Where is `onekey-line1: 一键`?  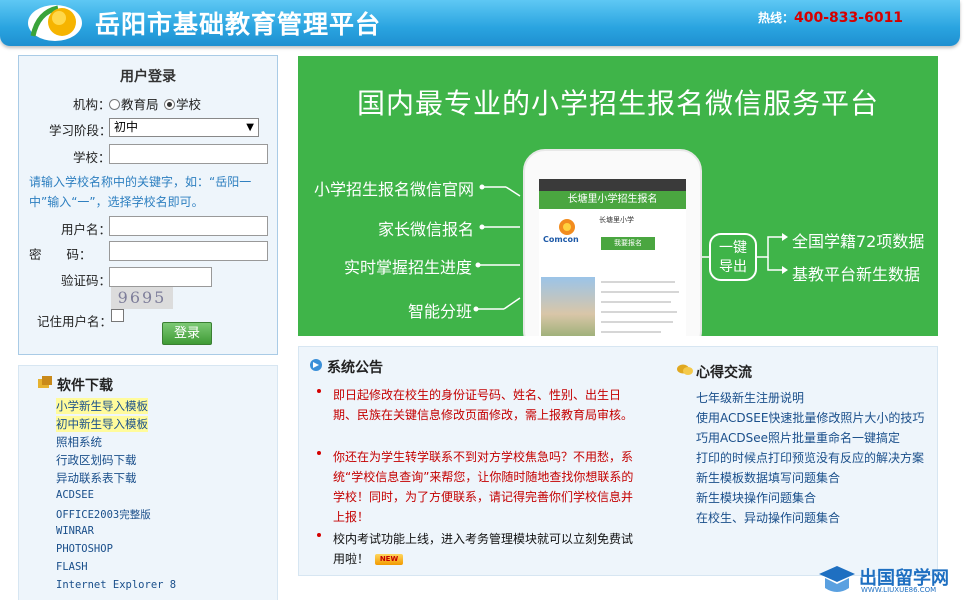
onekey-line1: 一键 is located at coordinates (733, 248).